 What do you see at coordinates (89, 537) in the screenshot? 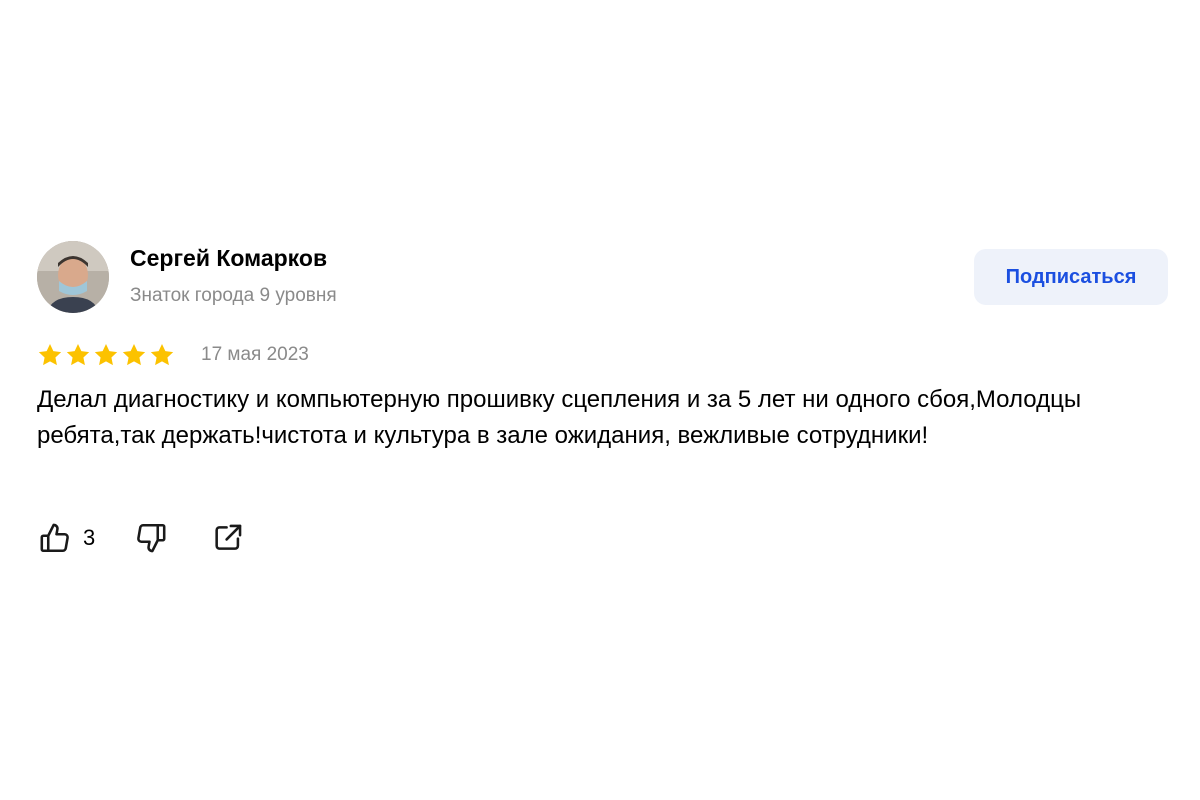
I see `like-count: 3` at bounding box center [89, 537].